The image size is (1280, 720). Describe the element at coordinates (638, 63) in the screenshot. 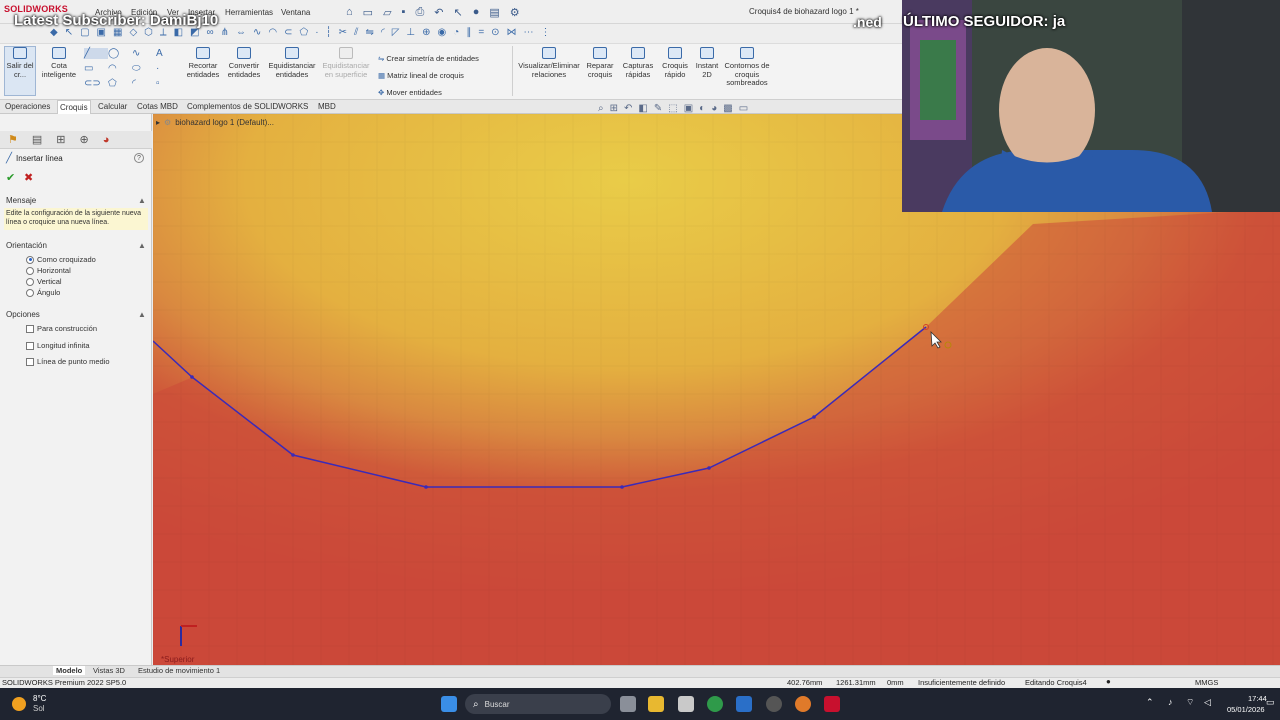

I see `quick-snaps-button: Capturas rápidas` at that location.